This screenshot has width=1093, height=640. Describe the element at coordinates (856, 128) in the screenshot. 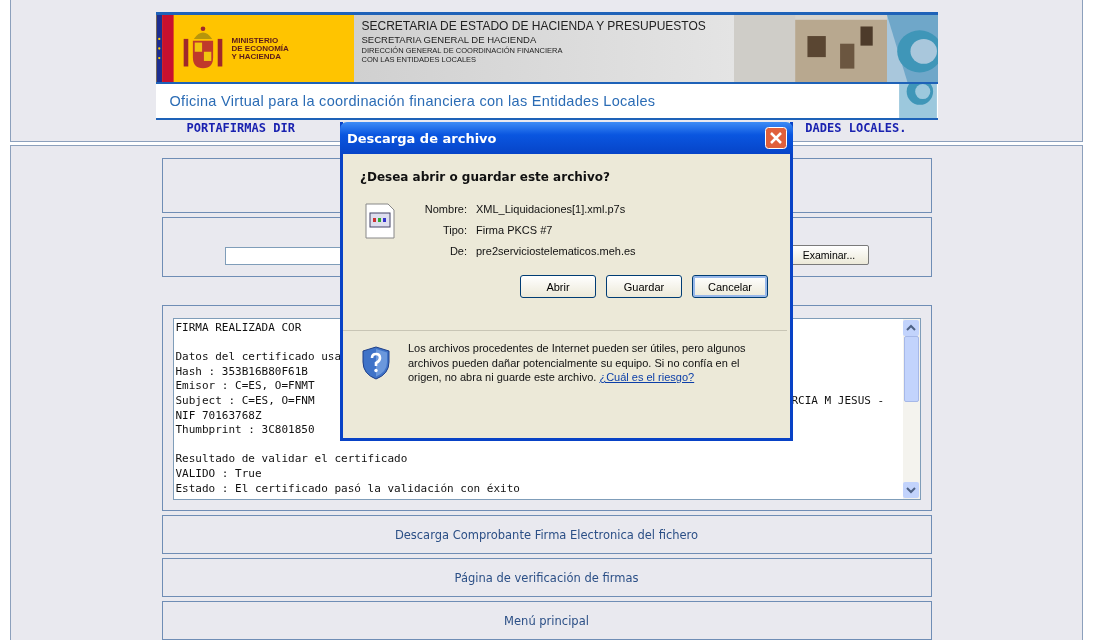

I see `page-title: DADES LOCALES.` at that location.